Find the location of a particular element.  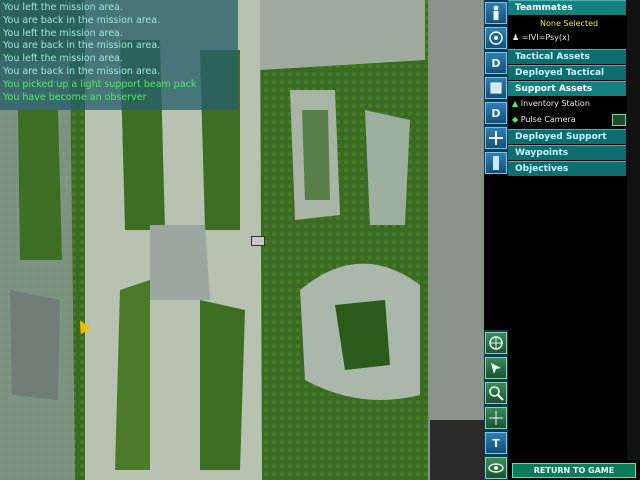

return-to-game-button: RETURN TO GAME is located at coordinates (574, 470).